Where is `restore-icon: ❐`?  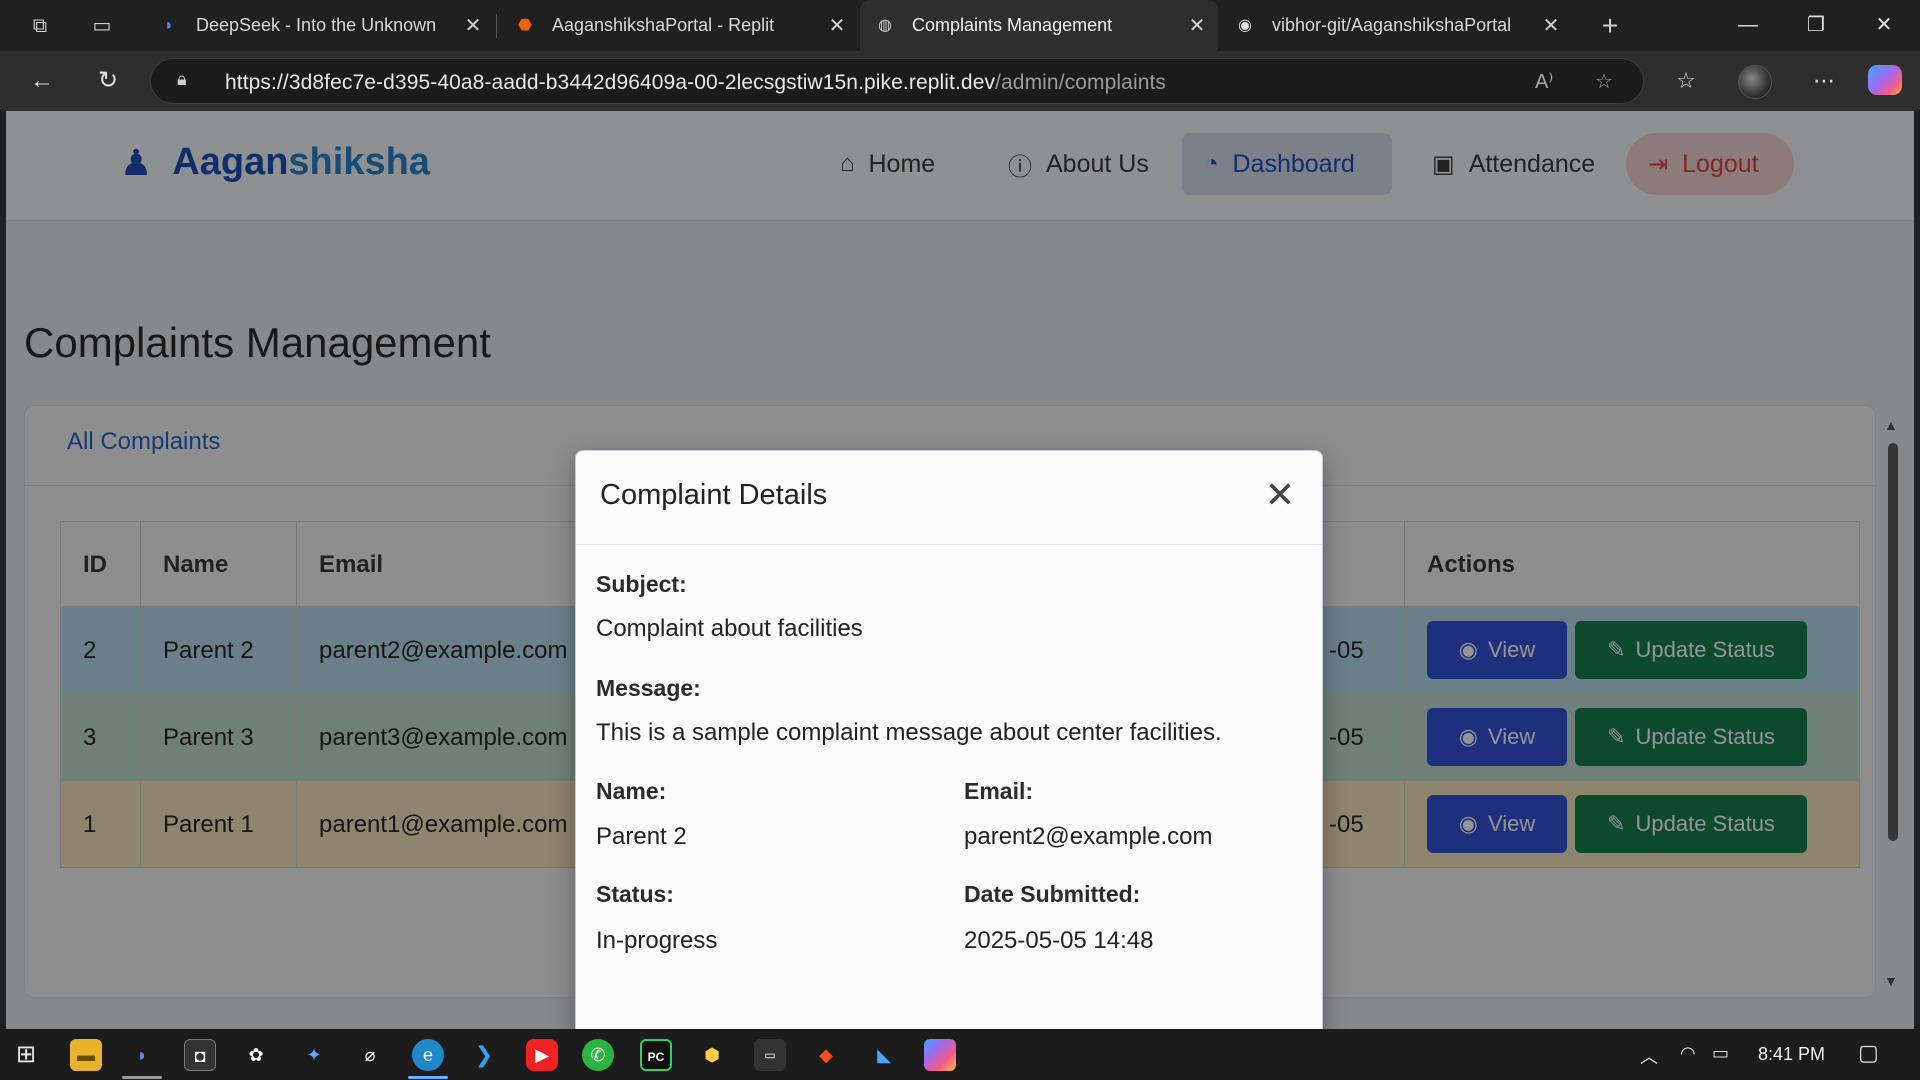
restore-icon: ❐ is located at coordinates (1816, 25).